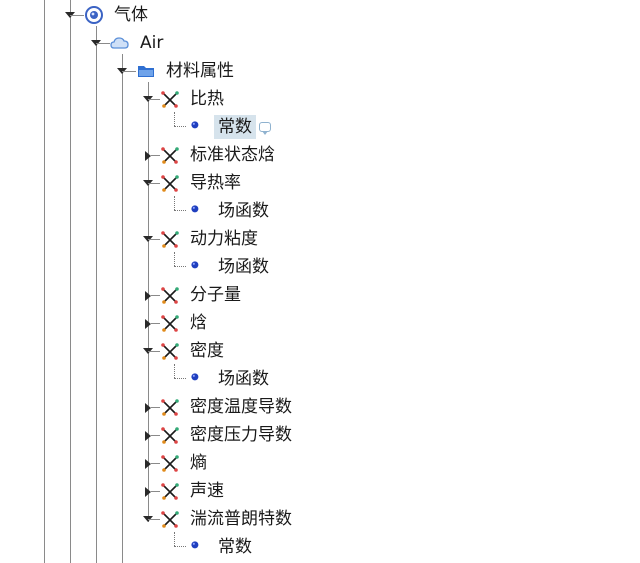 The height and width of the screenshot is (563, 640). I want to click on property-node-density-pressure-derivative: 密度压力导数, so click(228, 435).